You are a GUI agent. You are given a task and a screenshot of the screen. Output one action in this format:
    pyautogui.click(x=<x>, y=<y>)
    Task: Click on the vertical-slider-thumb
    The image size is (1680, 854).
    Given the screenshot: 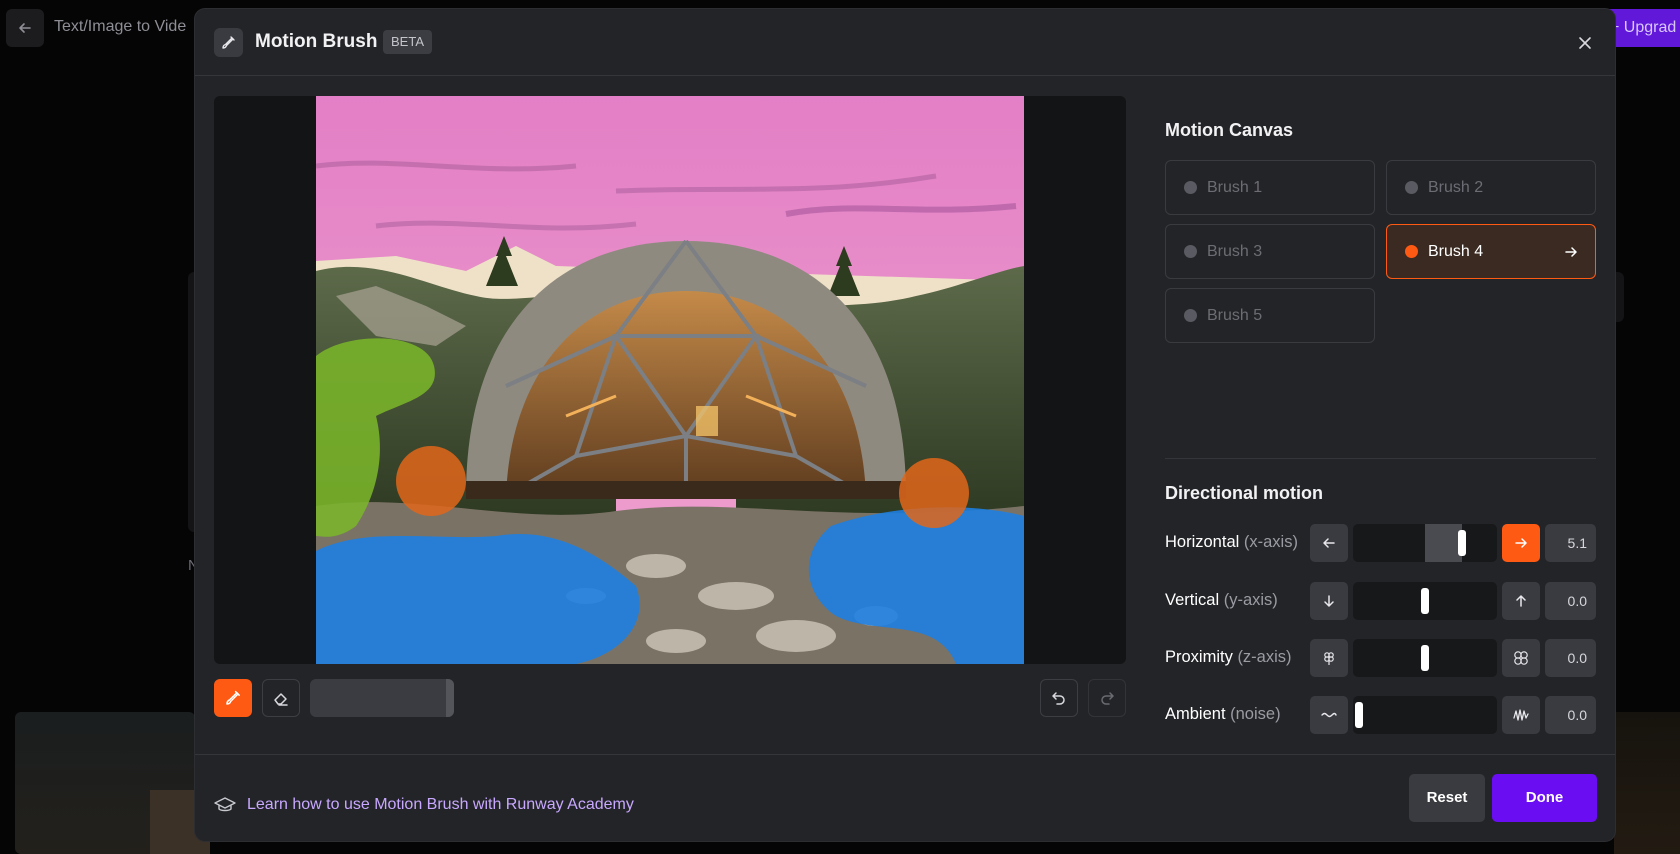 What is the action you would take?
    pyautogui.click(x=1425, y=601)
    